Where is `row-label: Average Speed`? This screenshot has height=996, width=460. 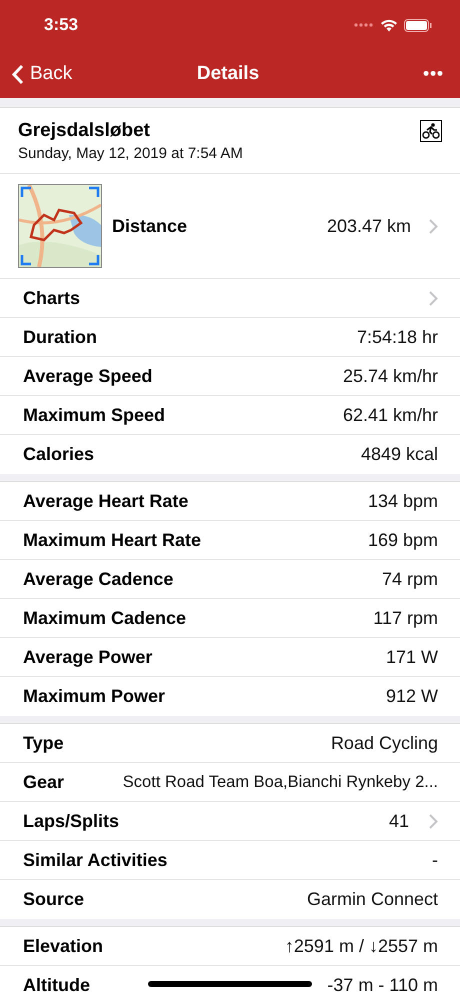
row-label: Average Speed is located at coordinates (87, 376).